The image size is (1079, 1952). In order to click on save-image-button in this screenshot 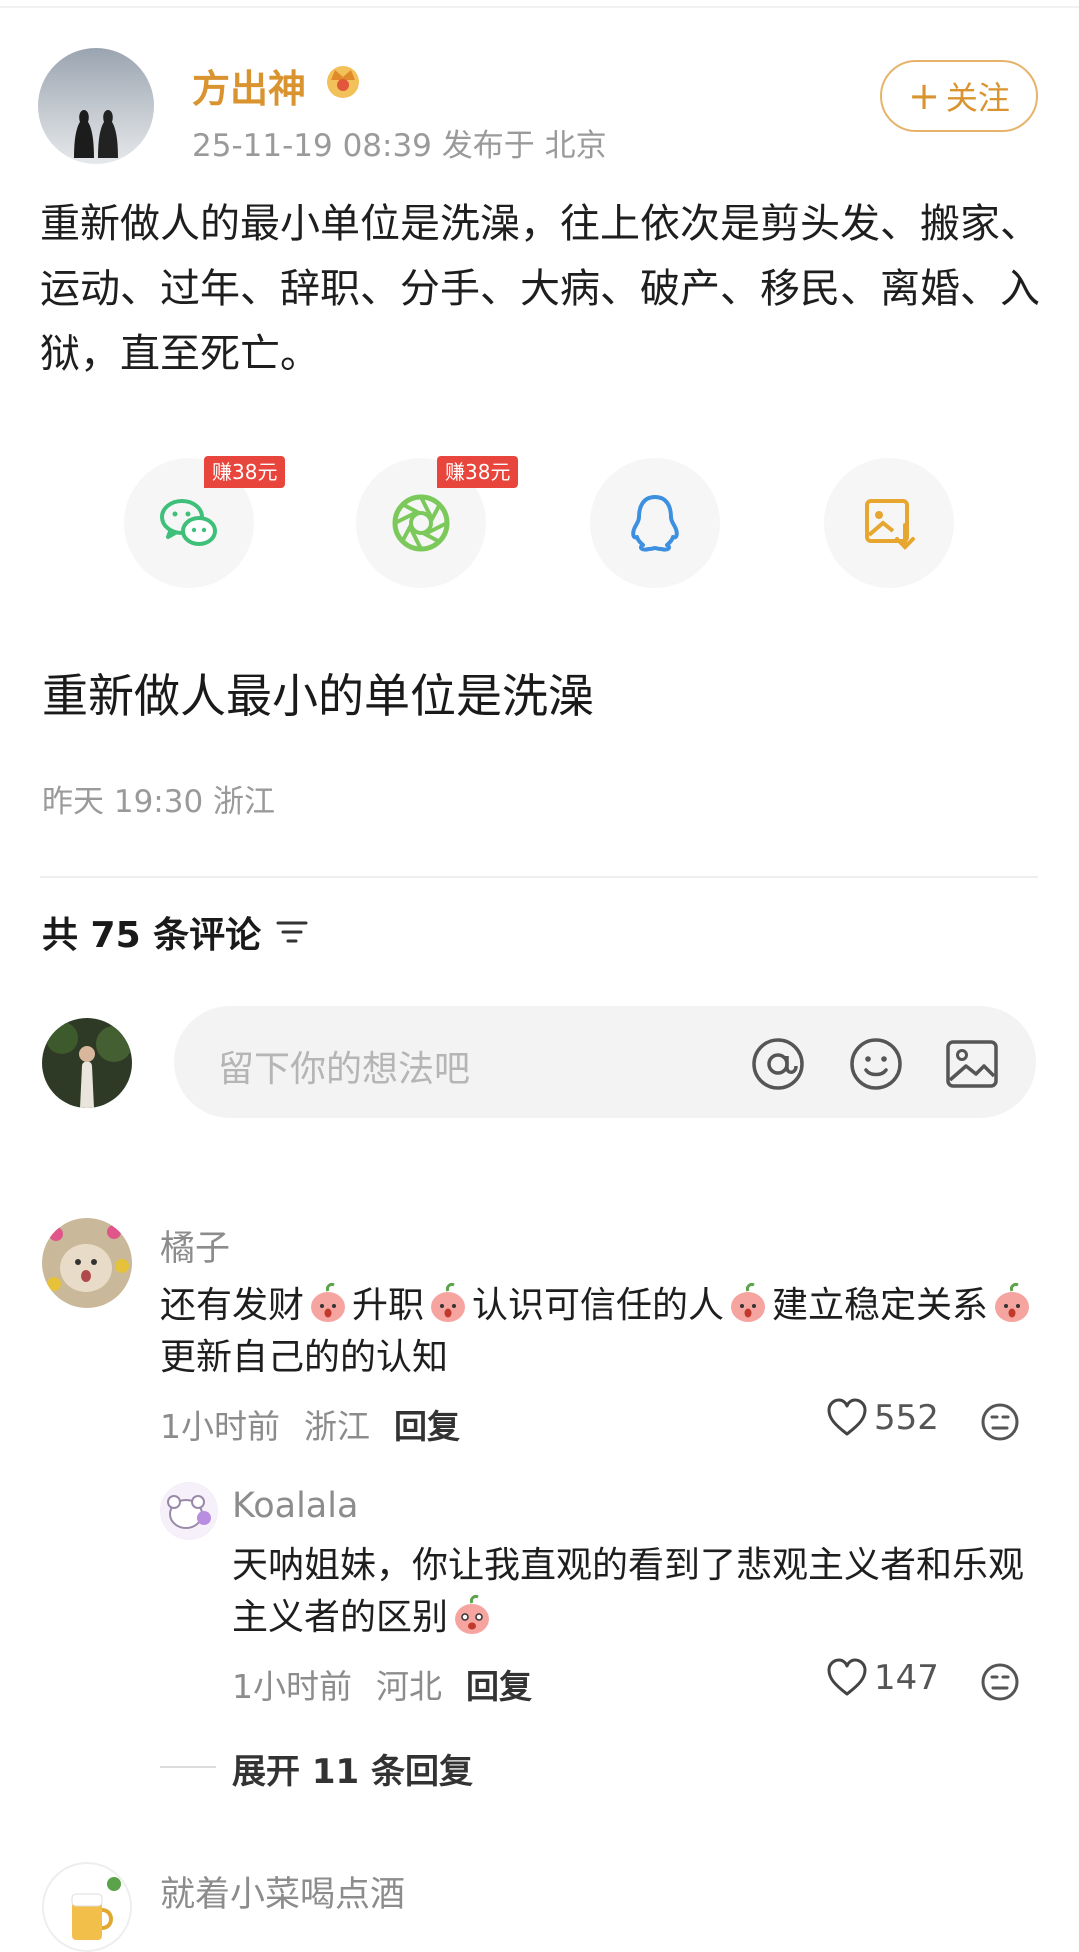, I will do `click(889, 523)`.